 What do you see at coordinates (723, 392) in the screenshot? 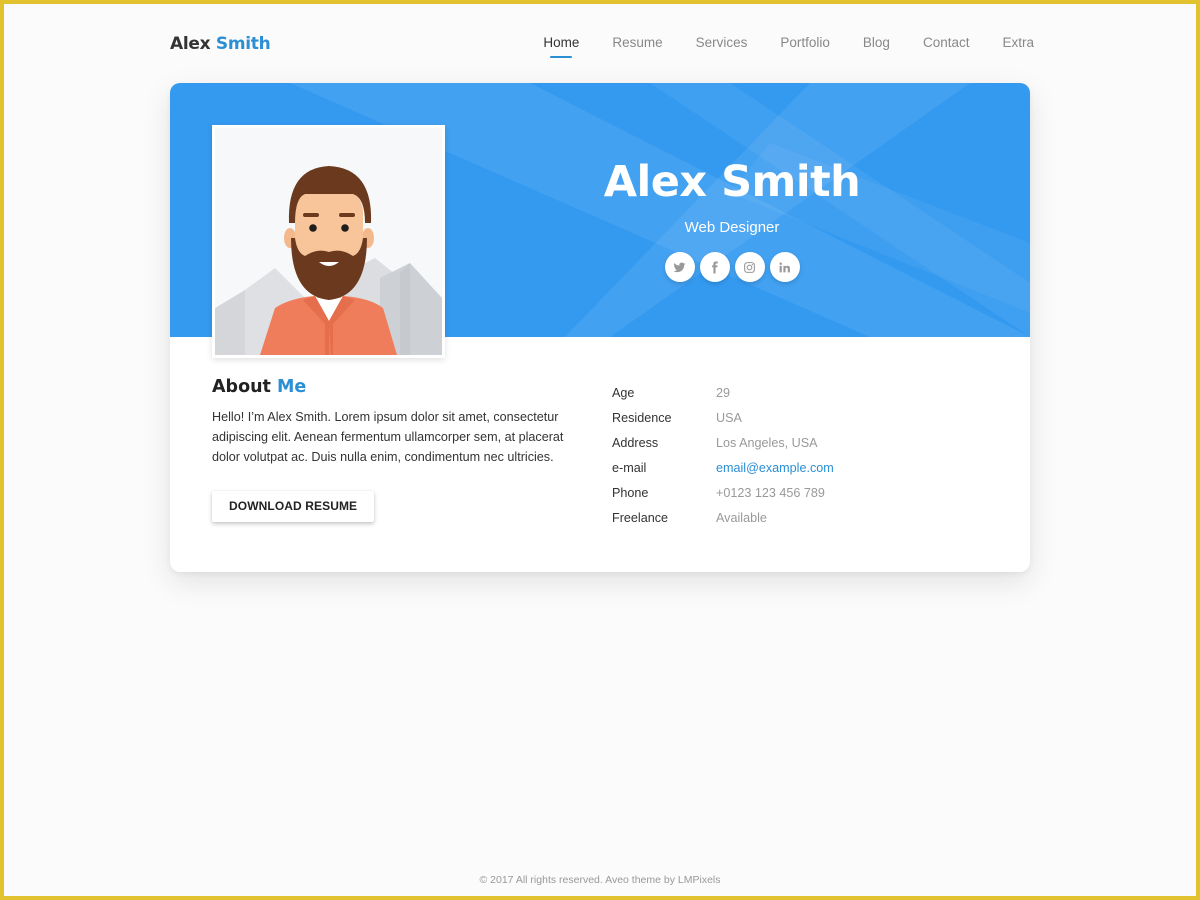
I see `info-value: 29` at bounding box center [723, 392].